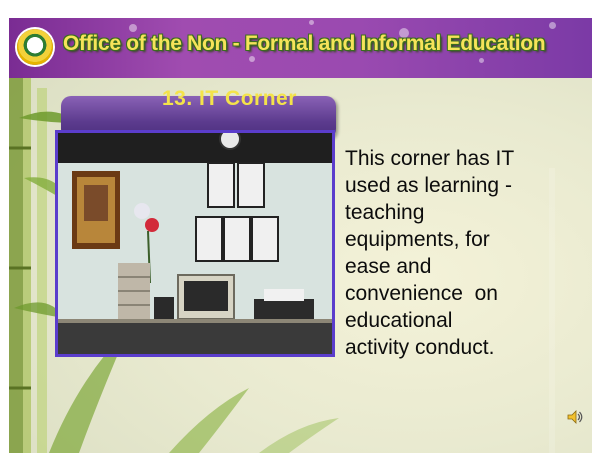 The image size is (599, 453). What do you see at coordinates (575, 417) in the screenshot?
I see `speaker-icon` at bounding box center [575, 417].